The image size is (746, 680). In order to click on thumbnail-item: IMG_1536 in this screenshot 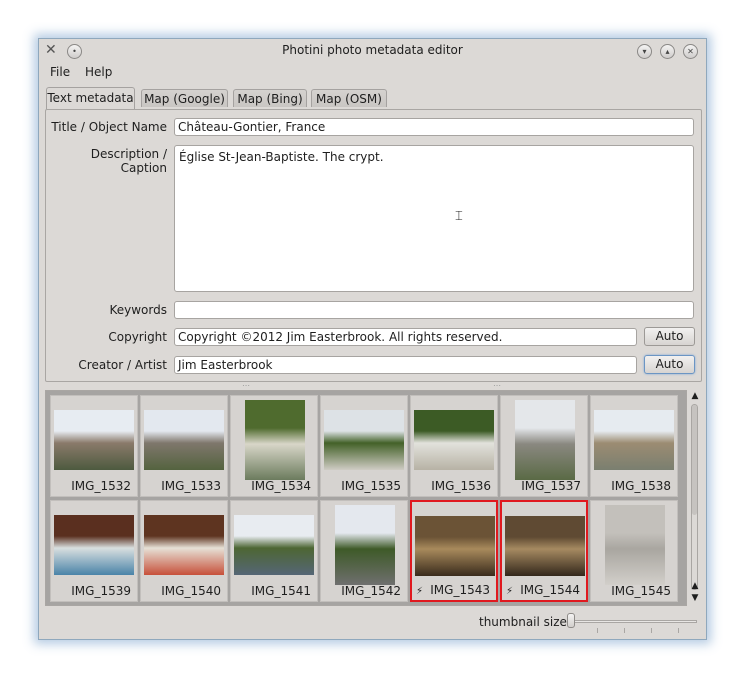, I will do `click(454, 446)`.